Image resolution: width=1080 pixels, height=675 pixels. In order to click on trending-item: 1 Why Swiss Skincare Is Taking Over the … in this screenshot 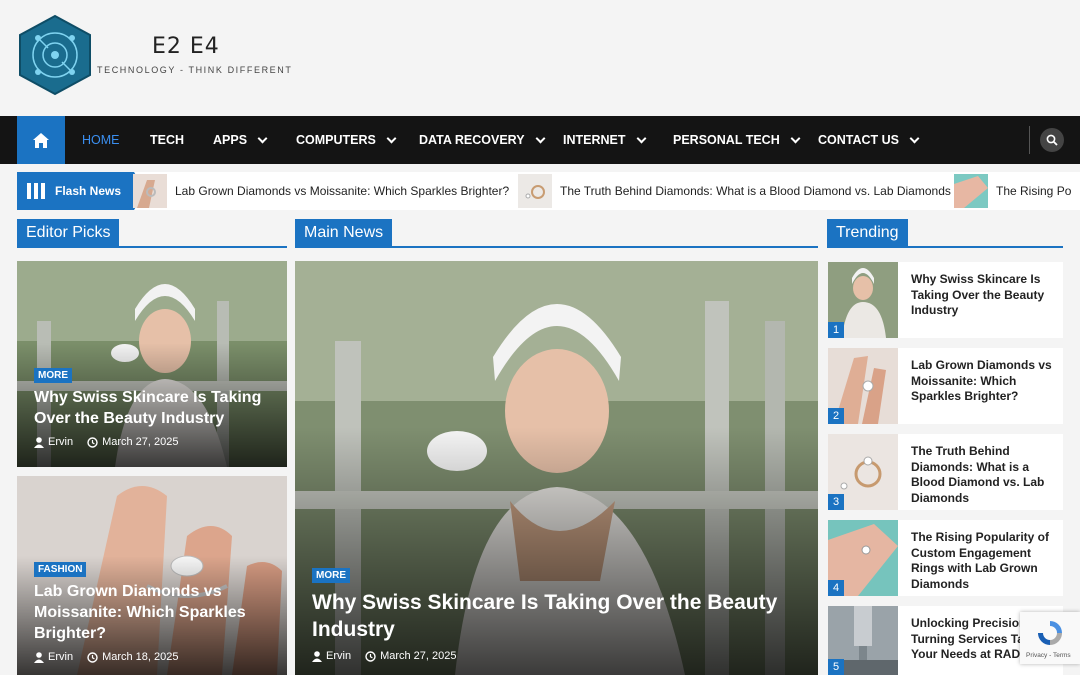, I will do `click(945, 300)`.